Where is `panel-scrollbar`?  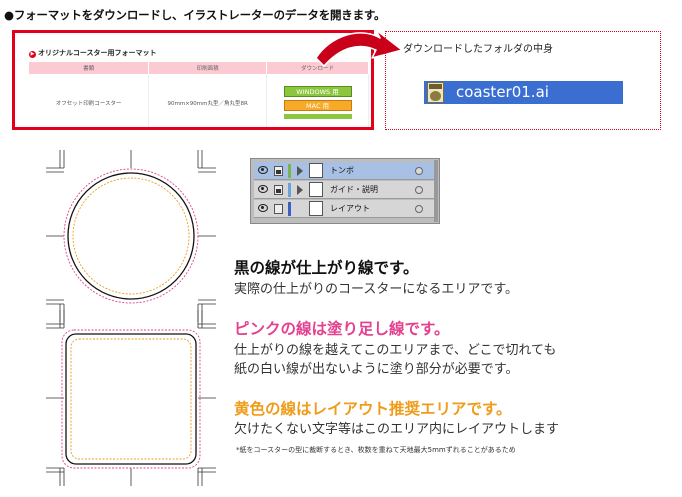
panel-scrollbar is located at coordinates (436, 191).